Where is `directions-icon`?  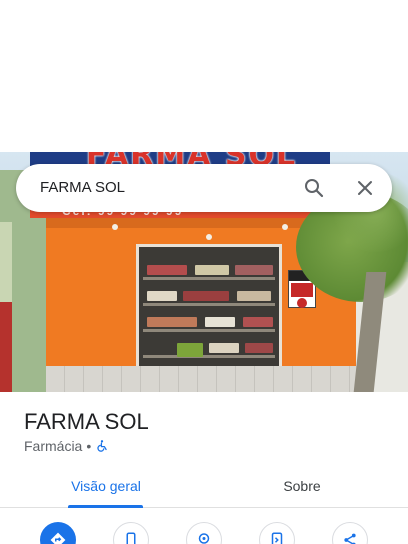 directions-icon is located at coordinates (58, 538).